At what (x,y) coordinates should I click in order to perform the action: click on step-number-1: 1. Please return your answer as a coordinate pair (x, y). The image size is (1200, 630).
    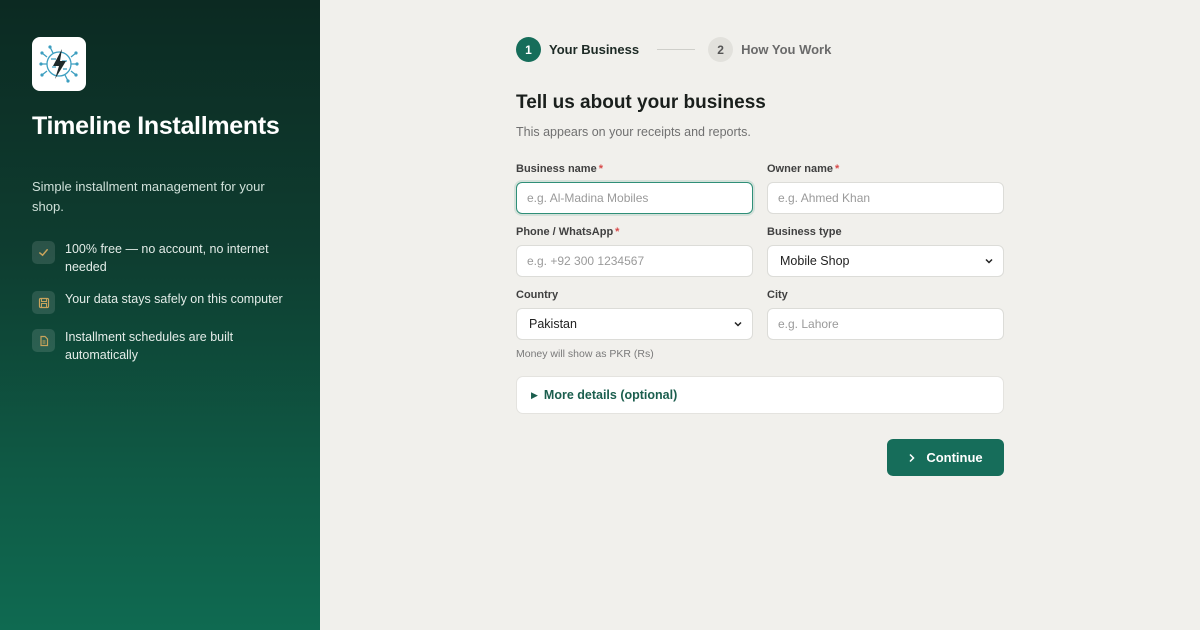
    Looking at the image, I should click on (528, 49).